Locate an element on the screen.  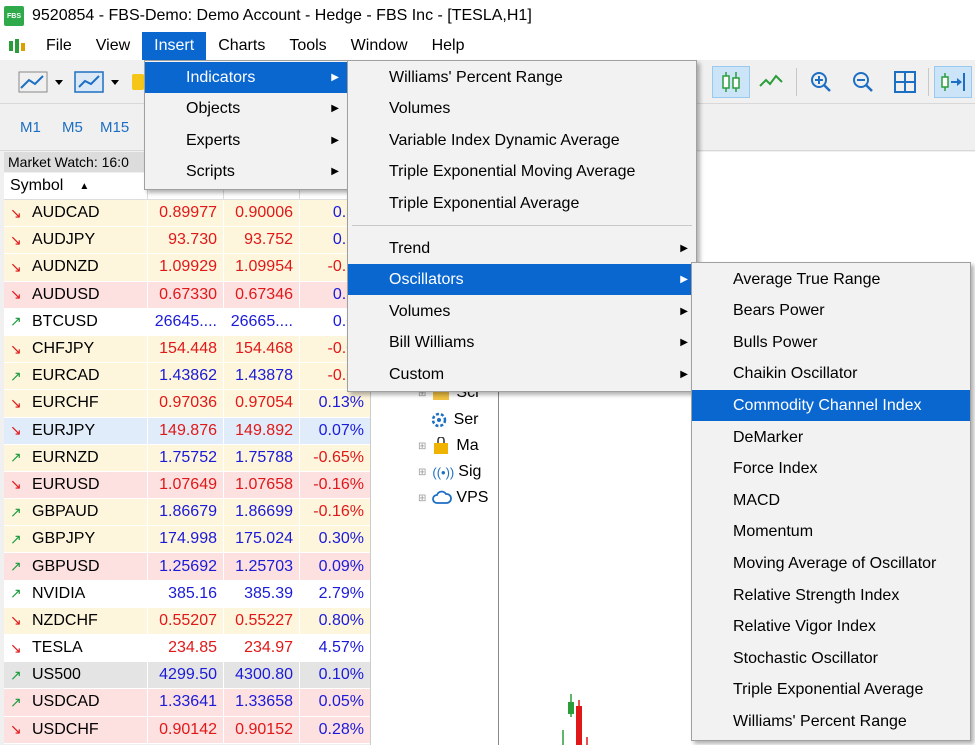
market-watch-row: ↘AUDUSD0.673300.673460.28 is located at coordinates (187, 295).